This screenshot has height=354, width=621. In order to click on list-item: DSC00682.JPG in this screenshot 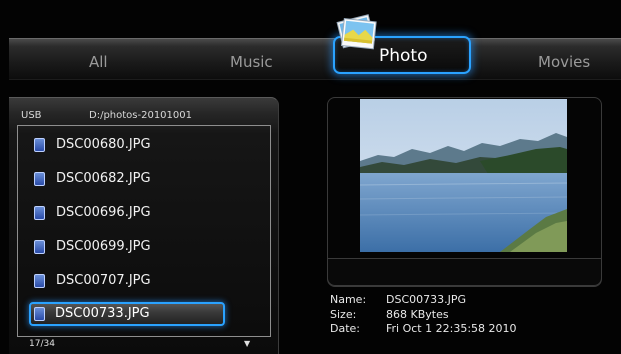, I will do `click(129, 179)`.